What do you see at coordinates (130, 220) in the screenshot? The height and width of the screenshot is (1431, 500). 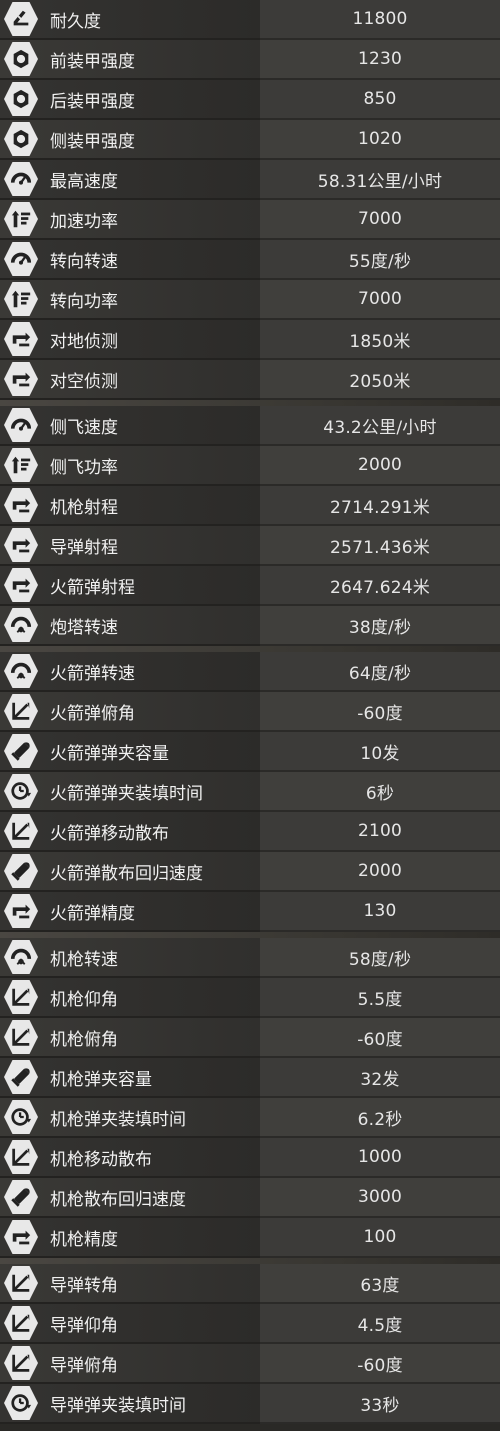 I see `stat-label-cell: 加速功率` at bounding box center [130, 220].